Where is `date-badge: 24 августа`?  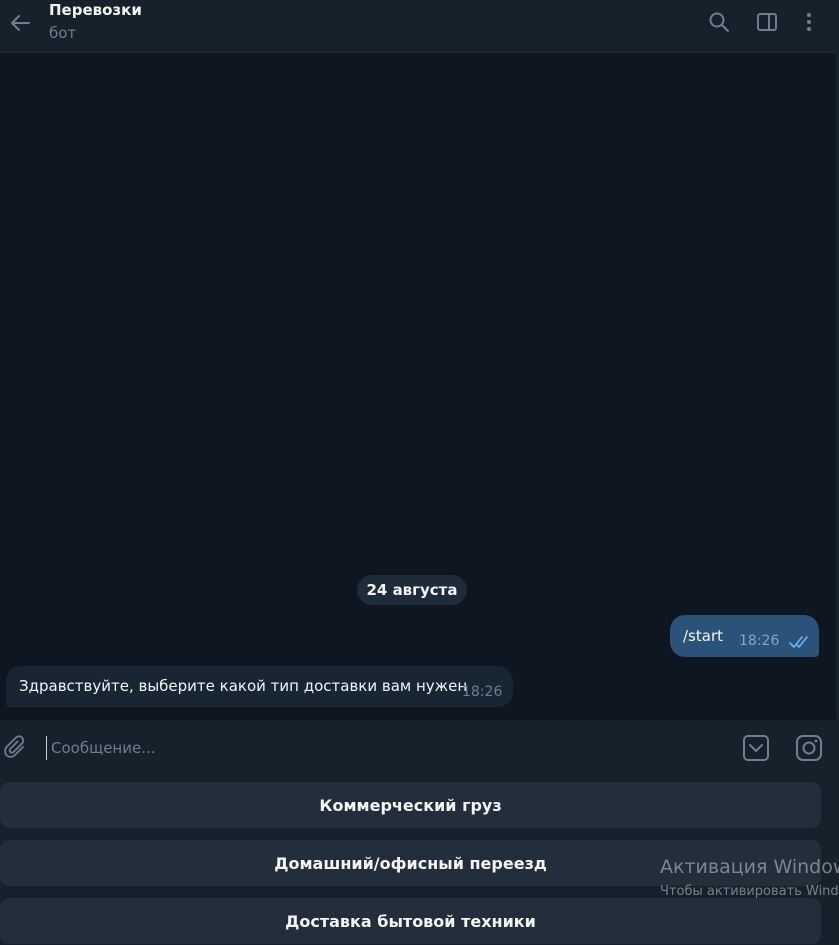
date-badge: 24 августа is located at coordinates (412, 590).